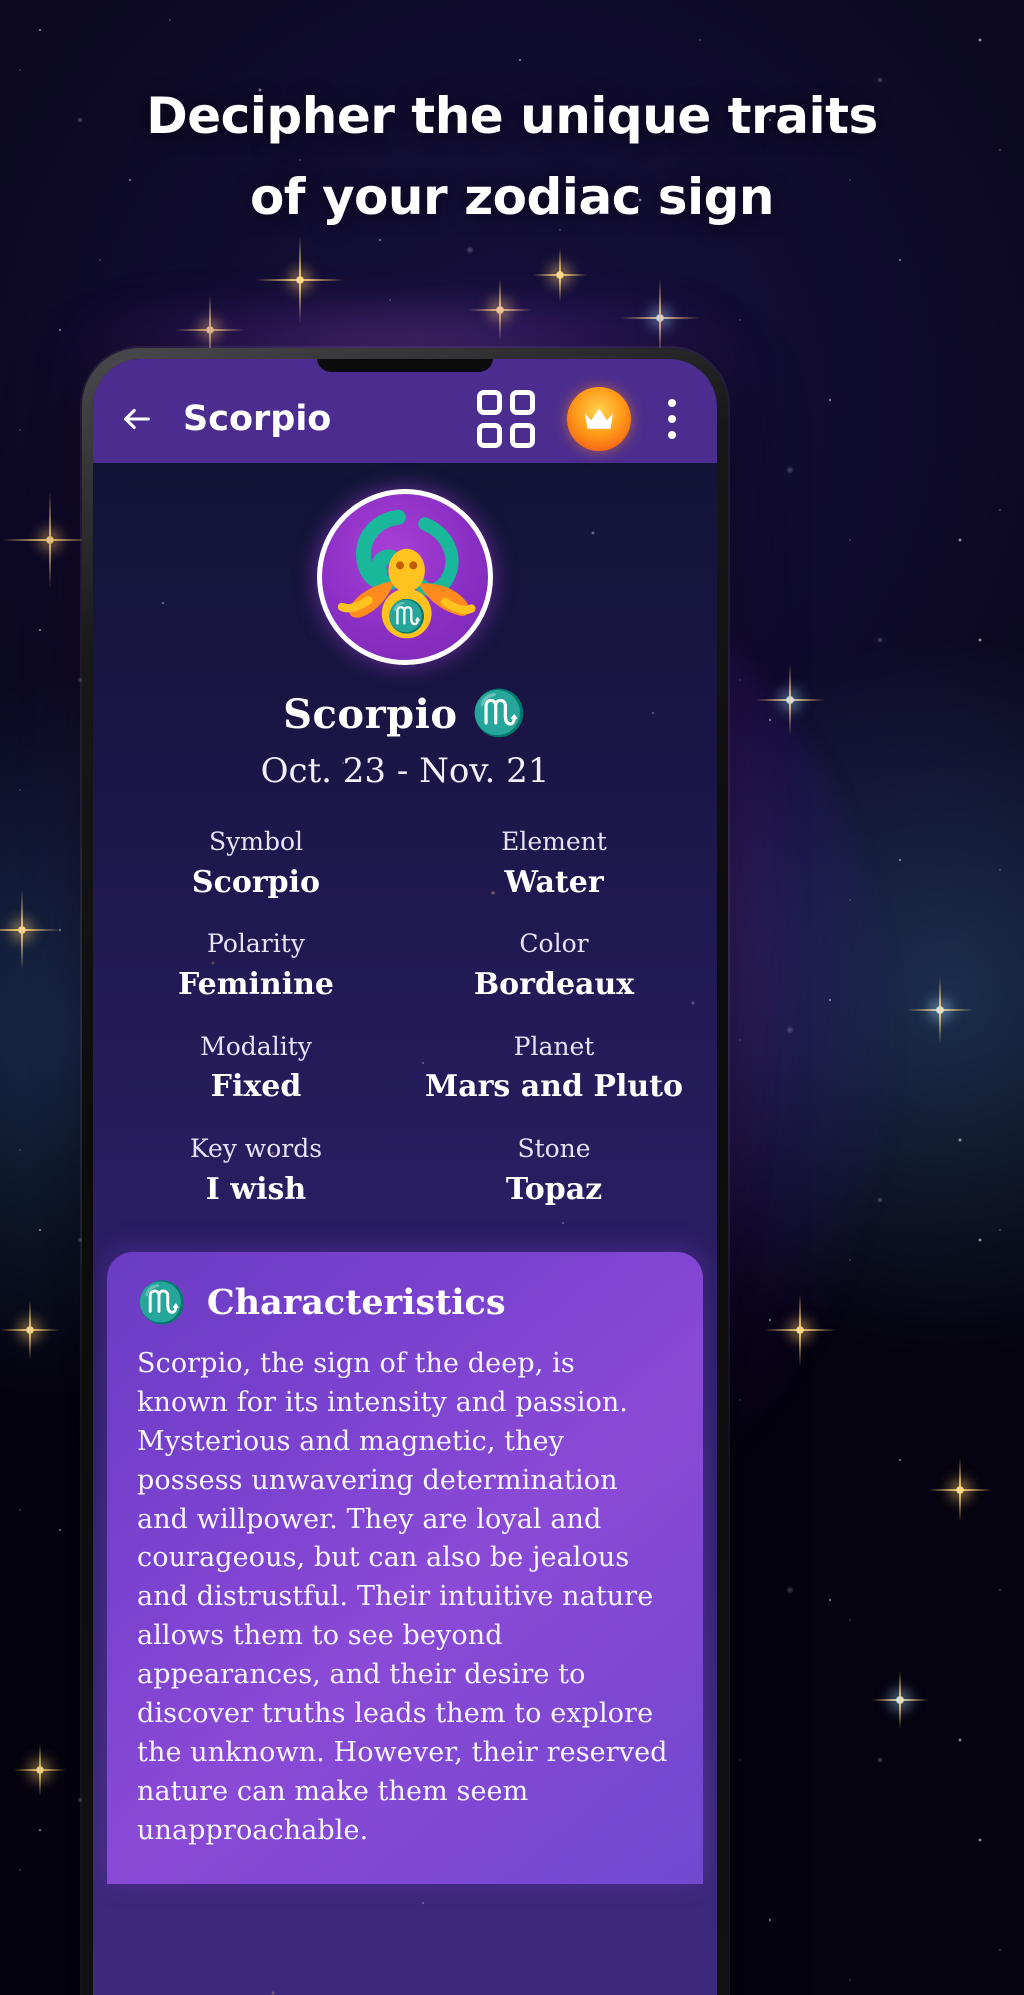  I want to click on attribute-label: Key words, so click(256, 1148).